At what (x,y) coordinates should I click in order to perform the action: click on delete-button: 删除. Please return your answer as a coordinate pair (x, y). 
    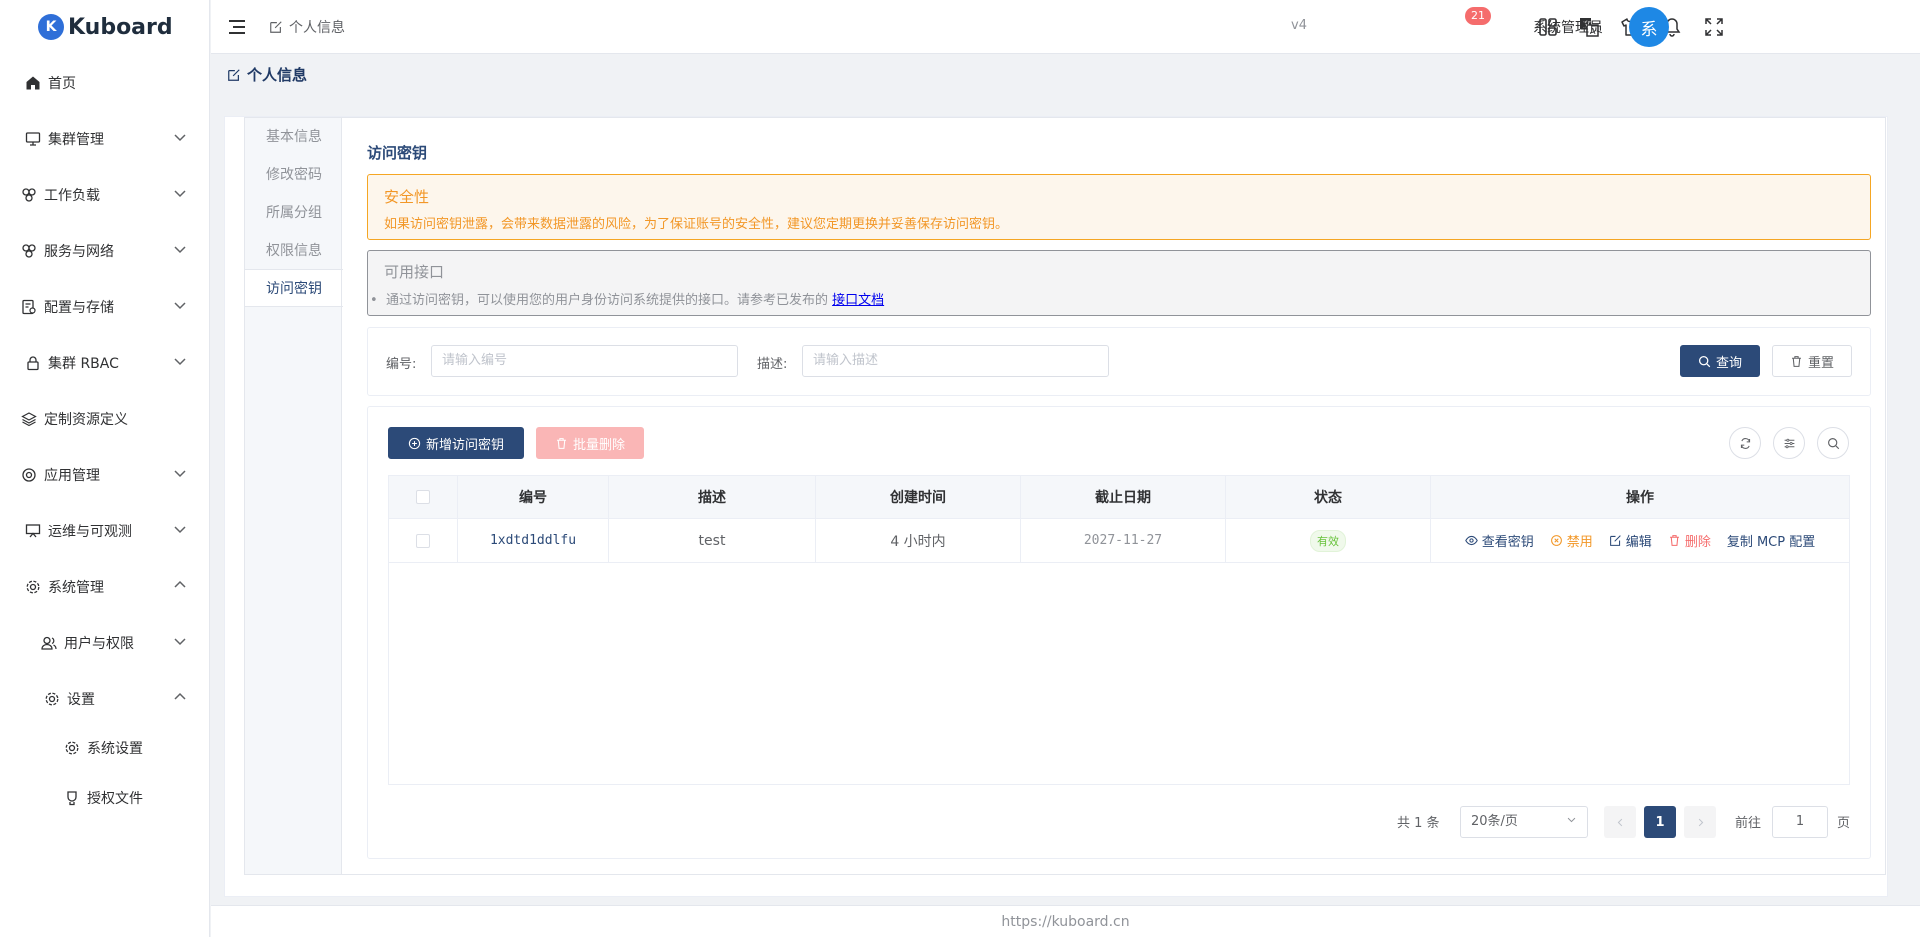
    Looking at the image, I should click on (1689, 540).